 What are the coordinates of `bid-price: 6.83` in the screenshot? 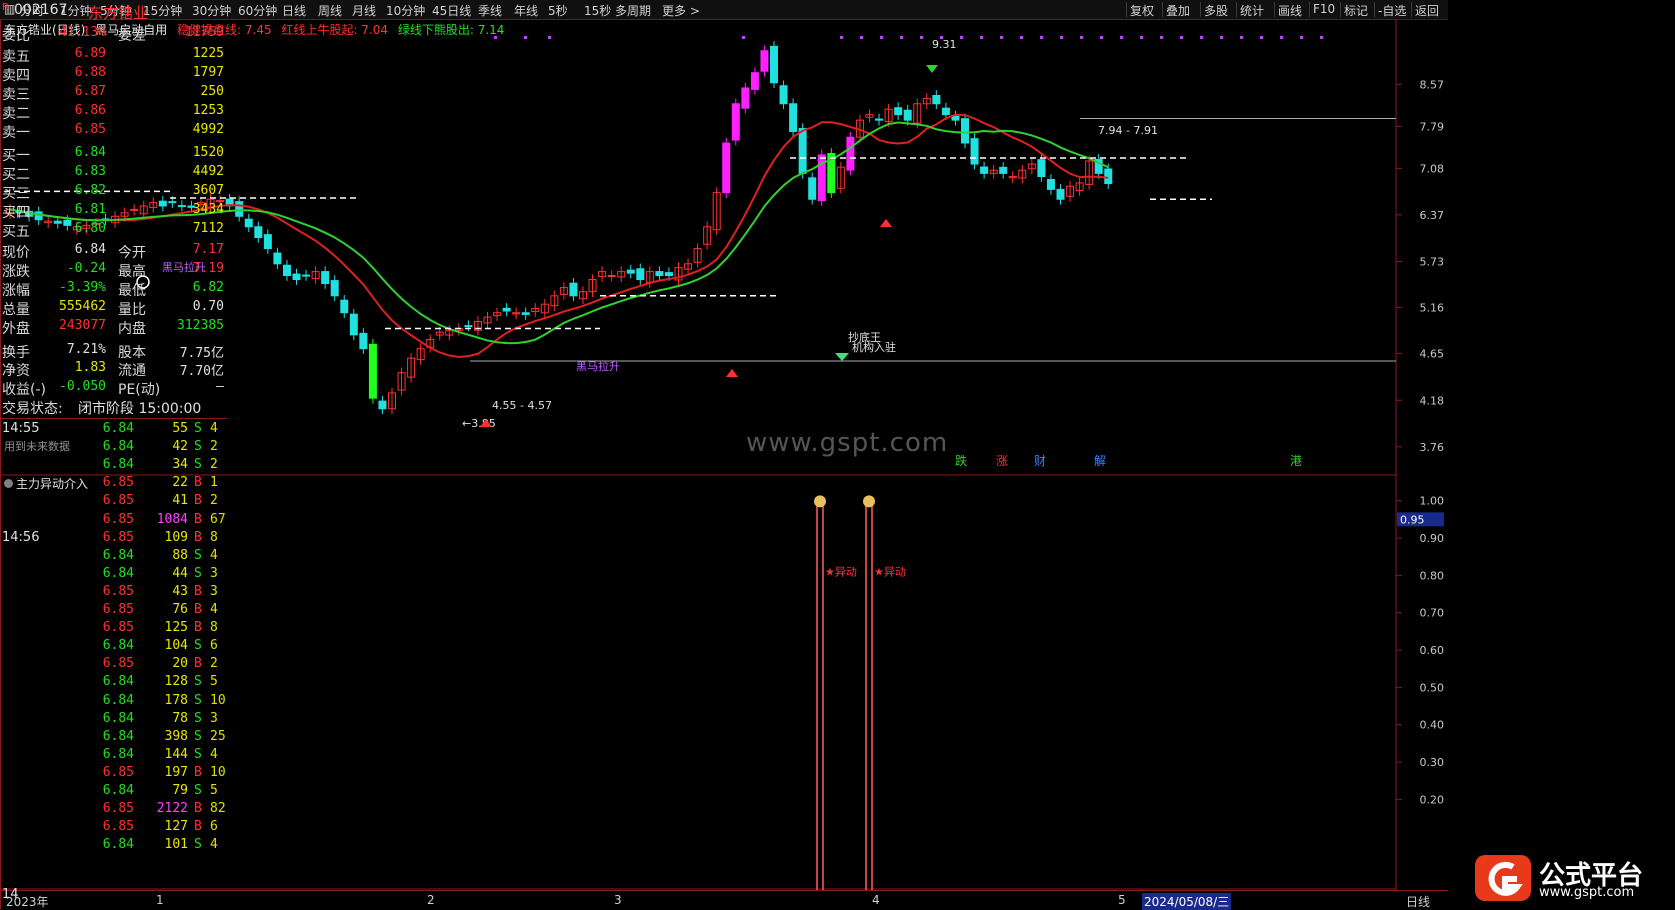 It's located at (90, 171).